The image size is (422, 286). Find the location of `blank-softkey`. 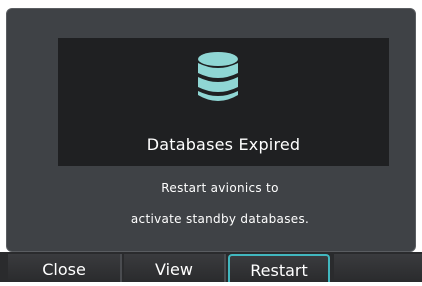

blank-softkey is located at coordinates (378, 268).